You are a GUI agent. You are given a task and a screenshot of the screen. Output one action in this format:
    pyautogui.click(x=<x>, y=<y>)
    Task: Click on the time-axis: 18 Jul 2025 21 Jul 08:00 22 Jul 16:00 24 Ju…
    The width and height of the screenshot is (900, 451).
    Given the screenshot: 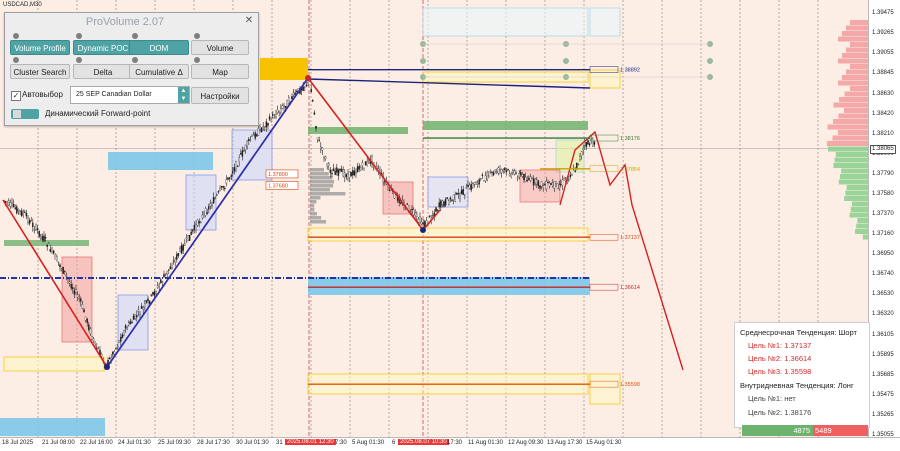 What is the action you would take?
    pyautogui.click(x=450, y=444)
    